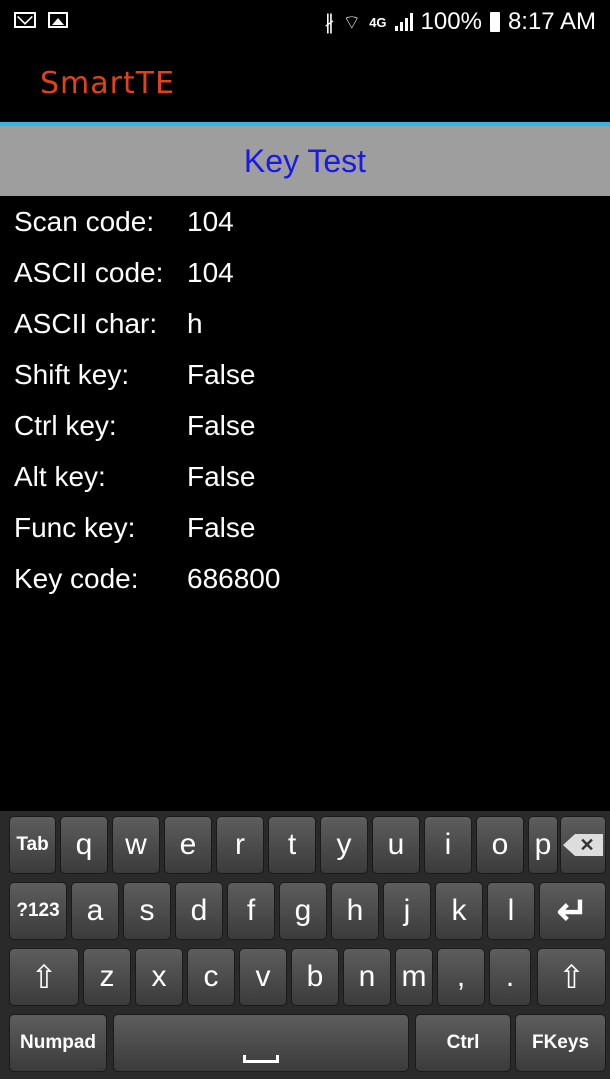 The height and width of the screenshot is (1079, 610). What do you see at coordinates (86, 323) in the screenshot?
I see `info-label: ASCII char:` at bounding box center [86, 323].